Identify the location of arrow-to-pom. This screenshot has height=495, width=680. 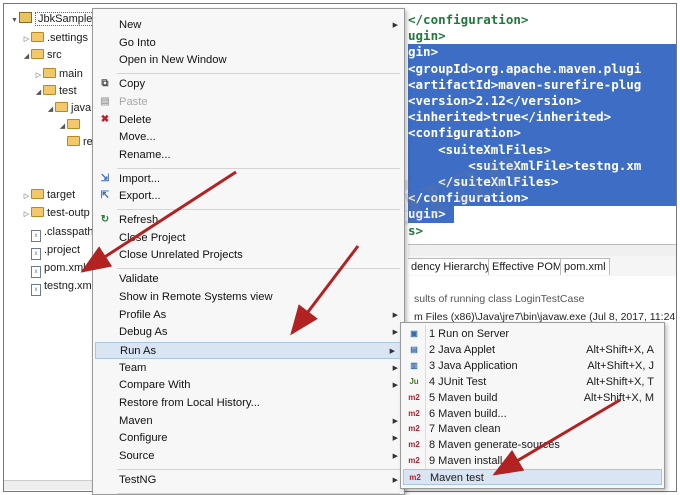
(158, 221).